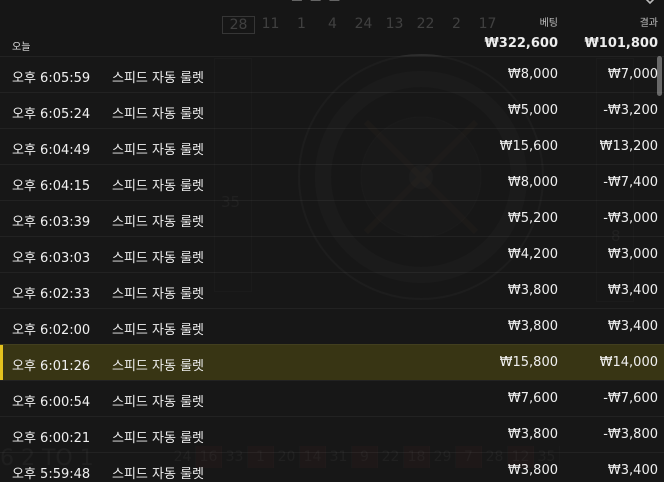 The height and width of the screenshot is (482, 664). Describe the element at coordinates (51, 438) in the screenshot. I see `row-time: 오후 6:00:21` at that location.